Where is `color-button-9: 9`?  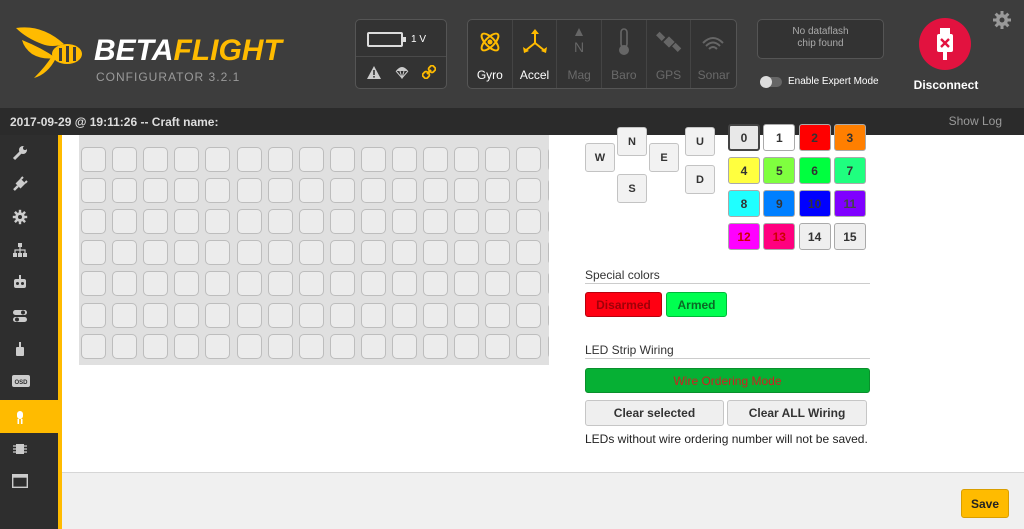
color-button-9: 9 is located at coordinates (779, 203).